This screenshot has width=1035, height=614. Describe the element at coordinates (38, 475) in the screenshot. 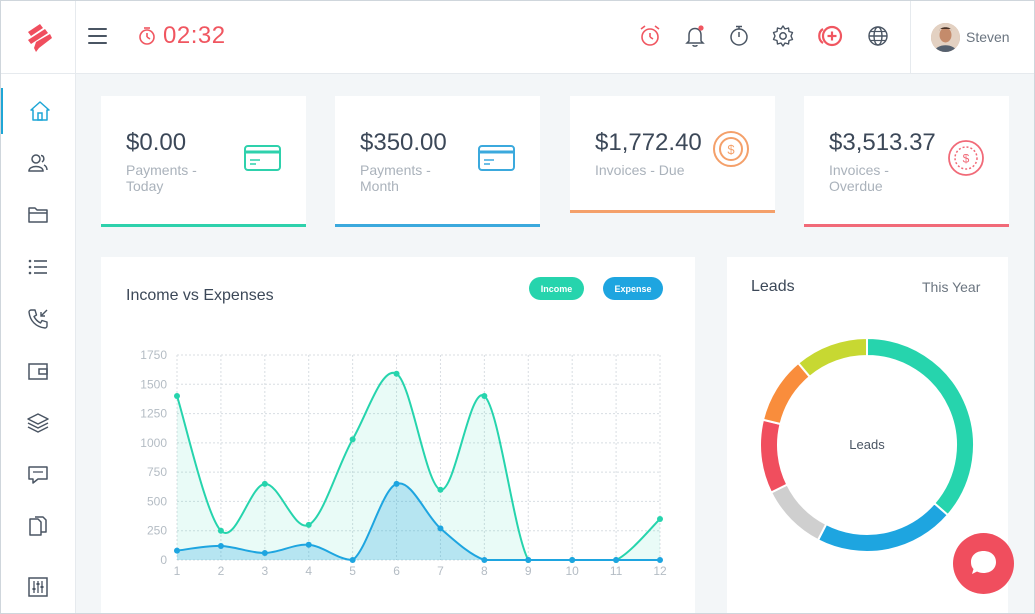

I see `sidebar-item-support` at that location.